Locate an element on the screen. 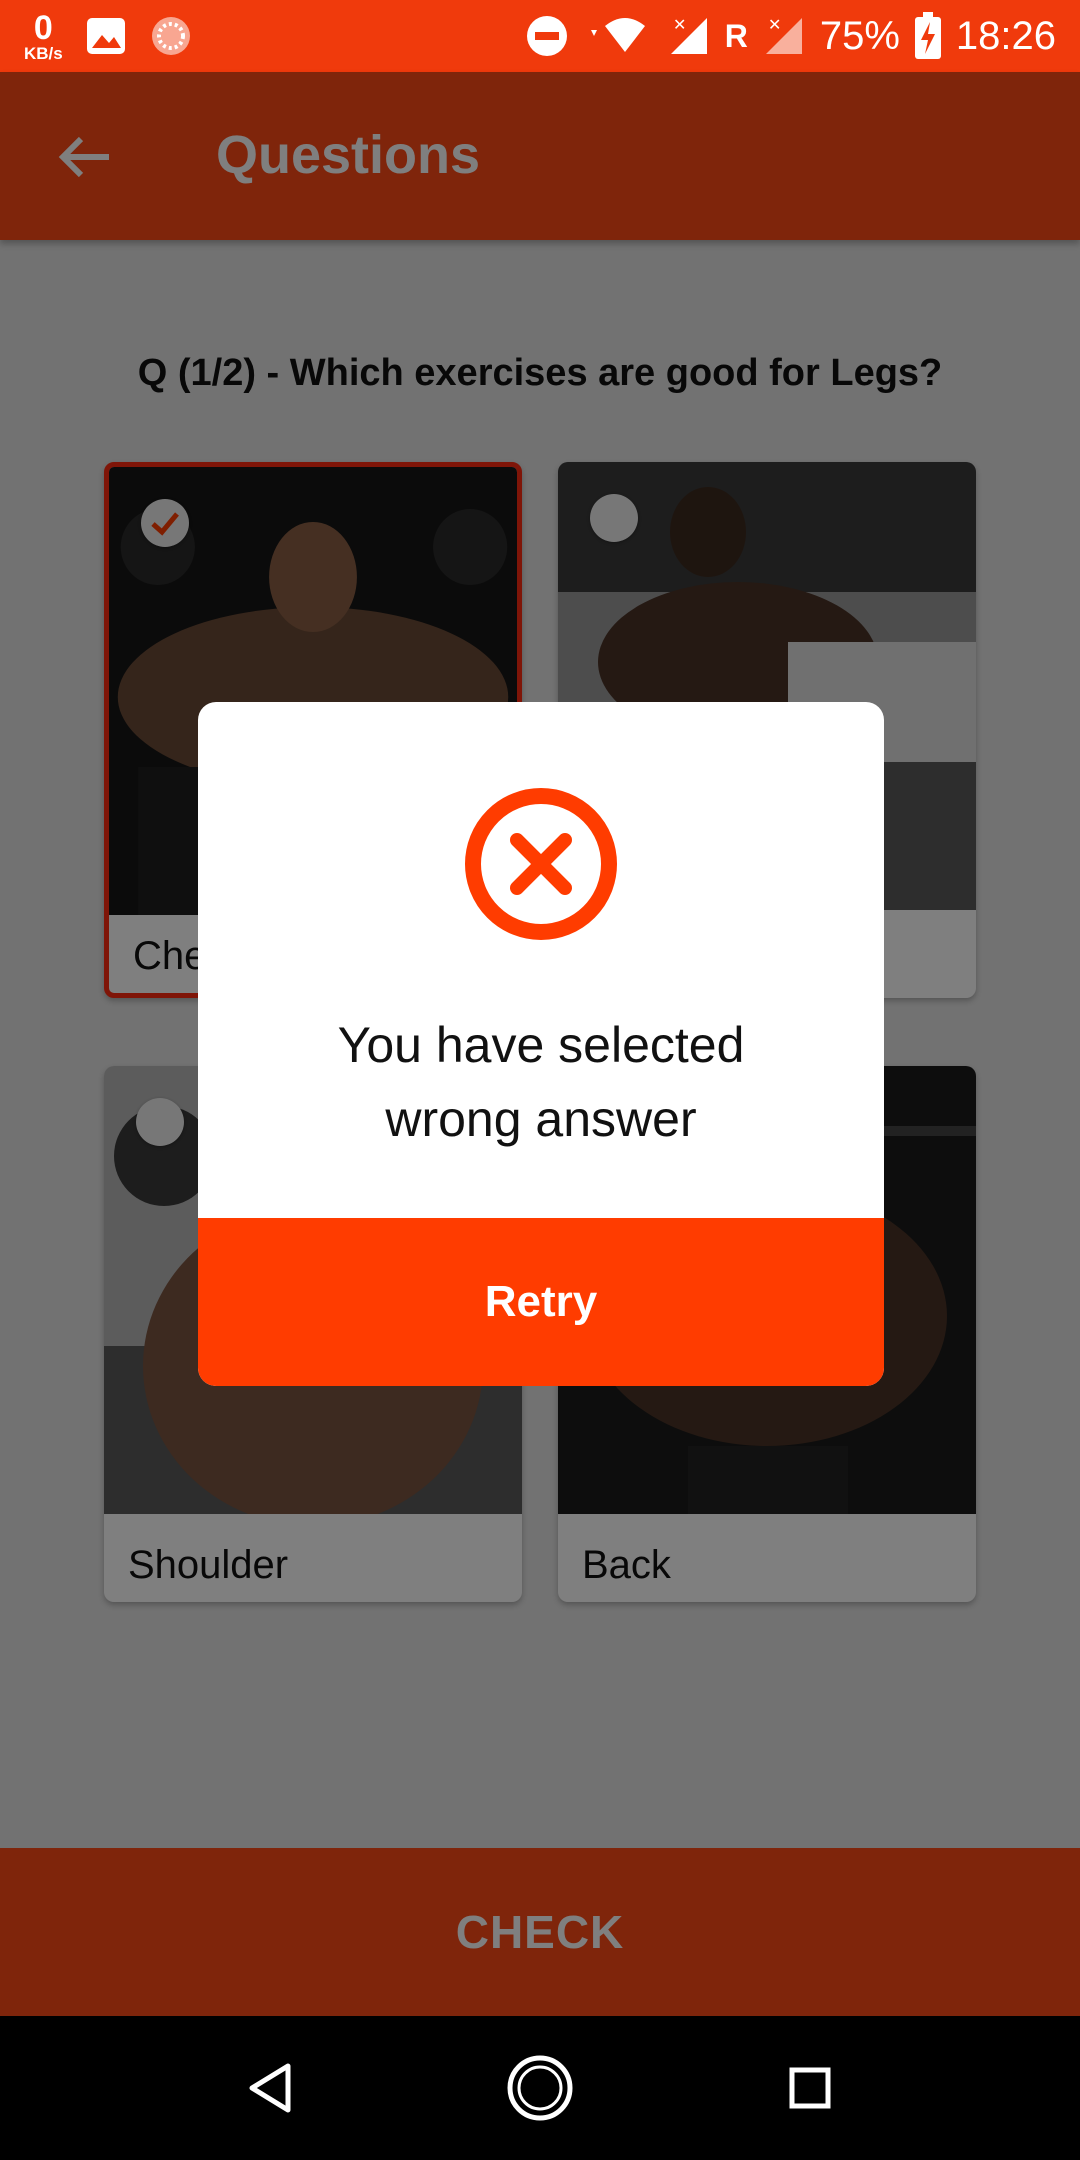 Image resolution: width=1080 pixels, height=2160 pixels. battery-percent: 75% is located at coordinates (859, 35).